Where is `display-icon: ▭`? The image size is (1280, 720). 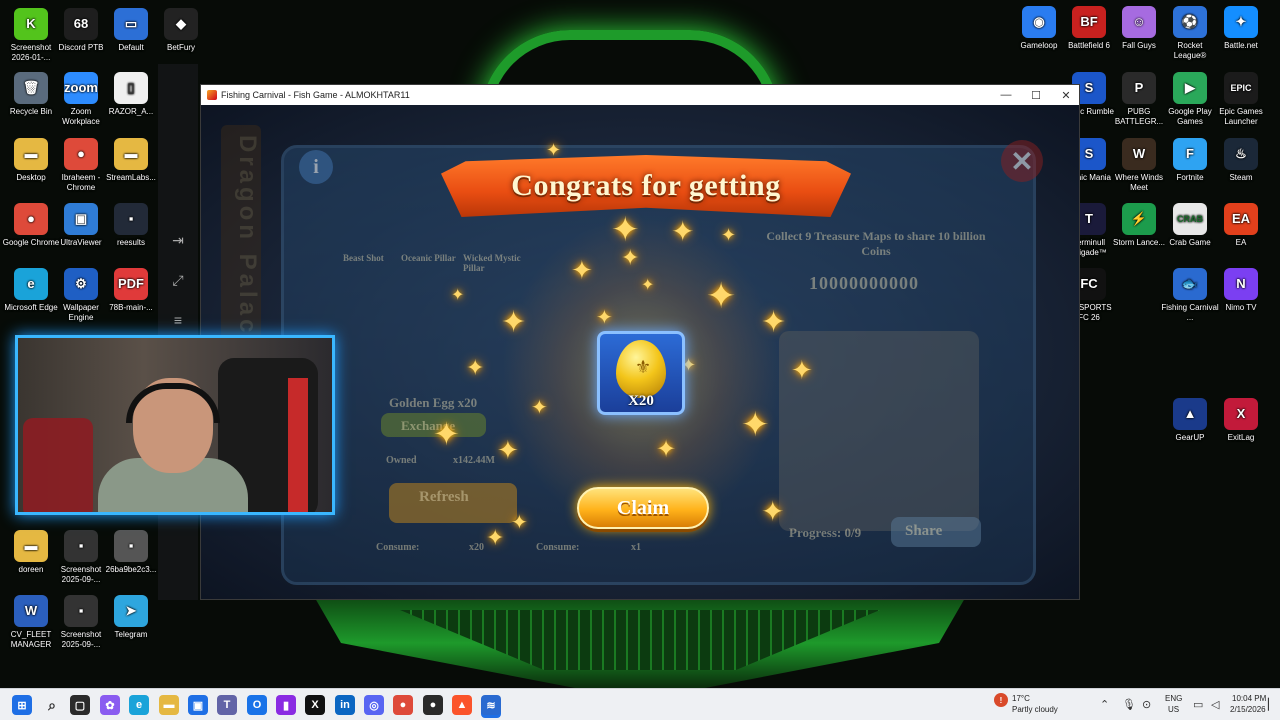
display-icon: ▭ is located at coordinates (1198, 704).